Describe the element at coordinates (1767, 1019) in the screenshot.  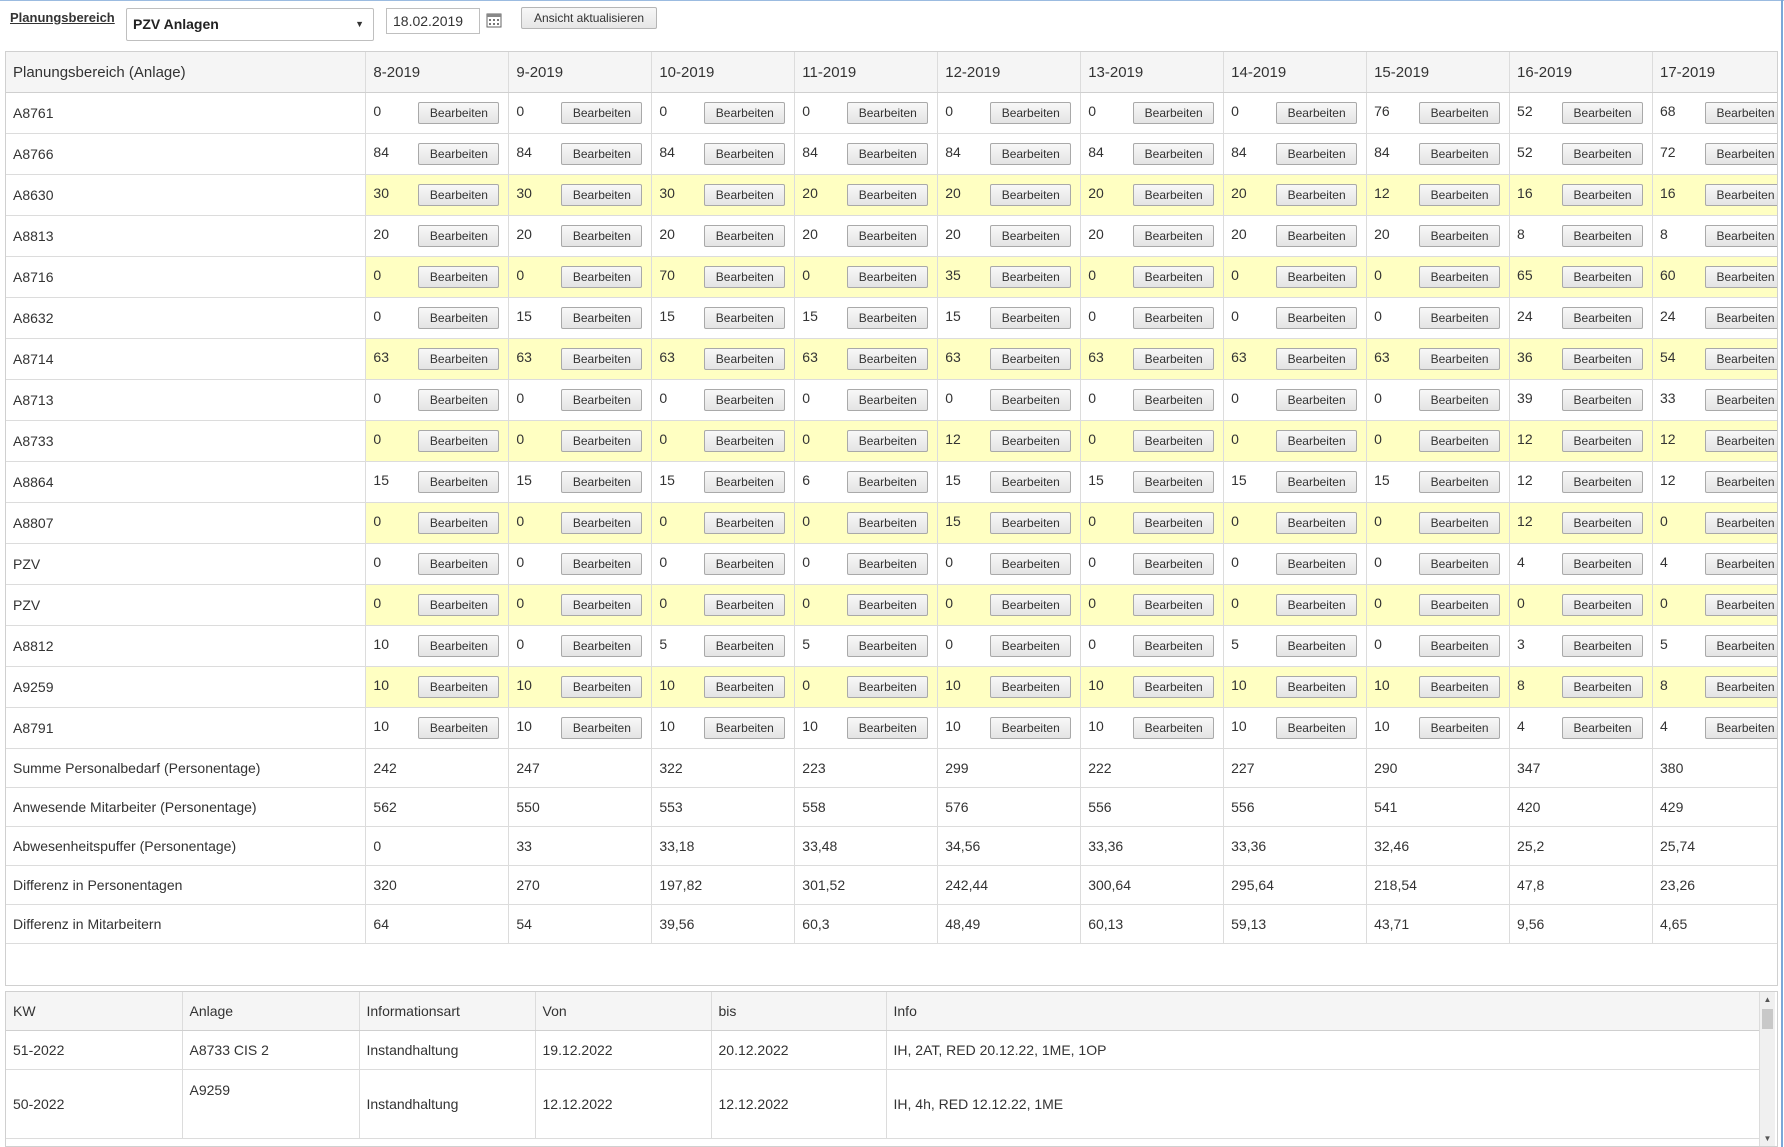
I see `scroll-thumb` at that location.